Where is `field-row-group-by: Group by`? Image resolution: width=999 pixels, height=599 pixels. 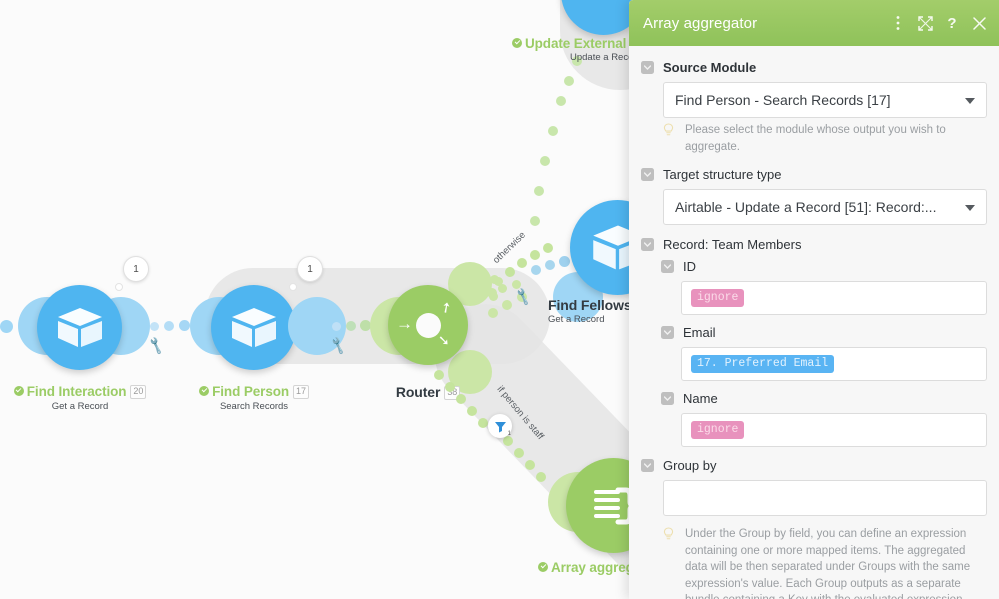 field-row-group-by: Group by is located at coordinates (814, 465).